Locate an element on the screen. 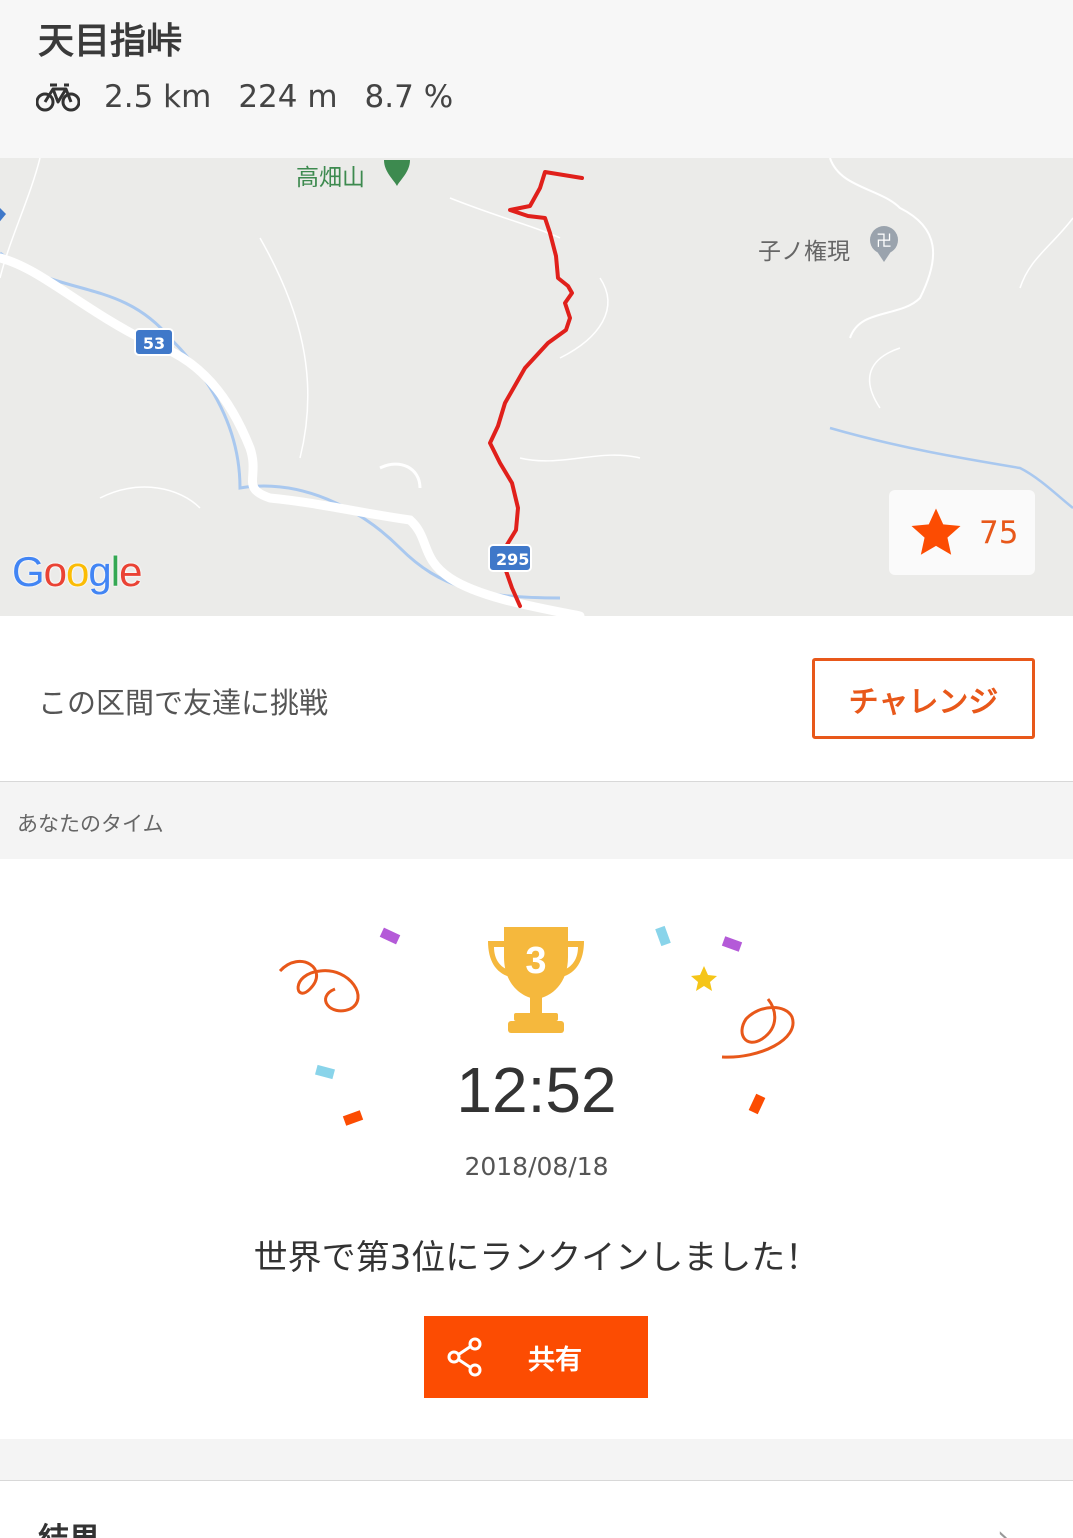  star-icon is located at coordinates (936, 531).